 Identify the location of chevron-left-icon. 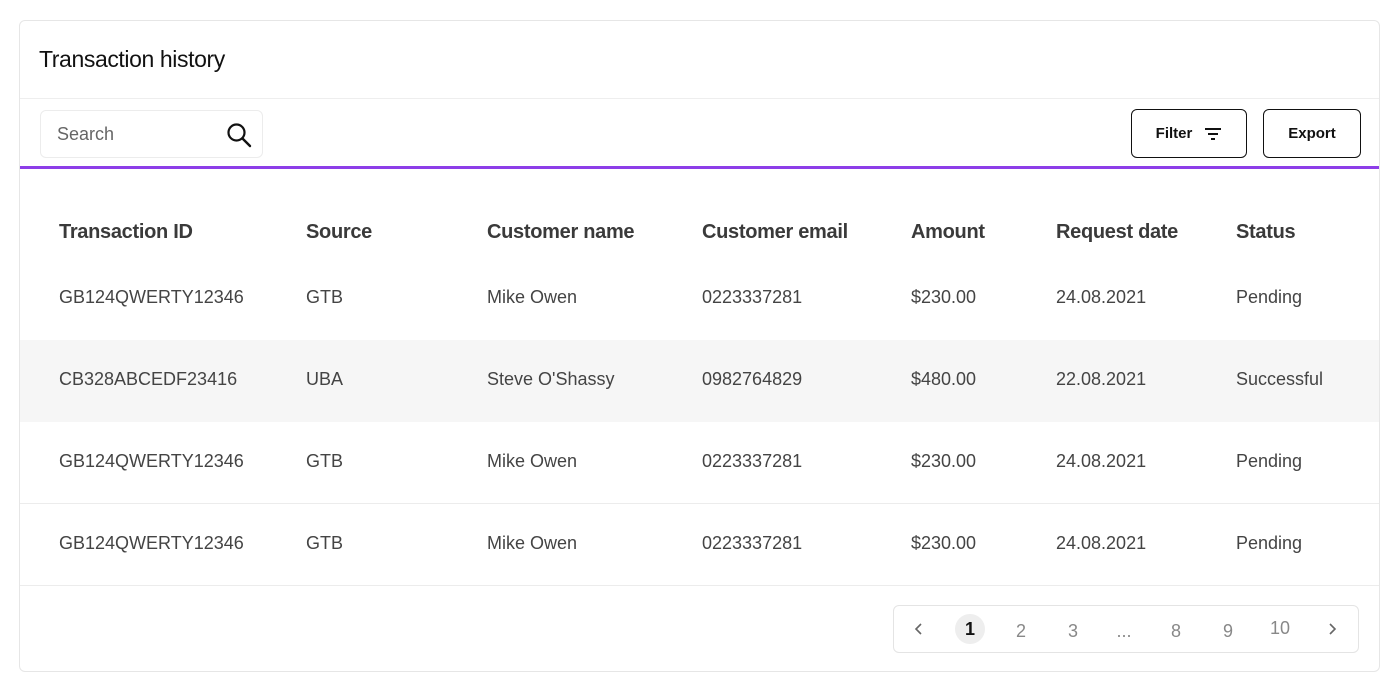
(918, 629).